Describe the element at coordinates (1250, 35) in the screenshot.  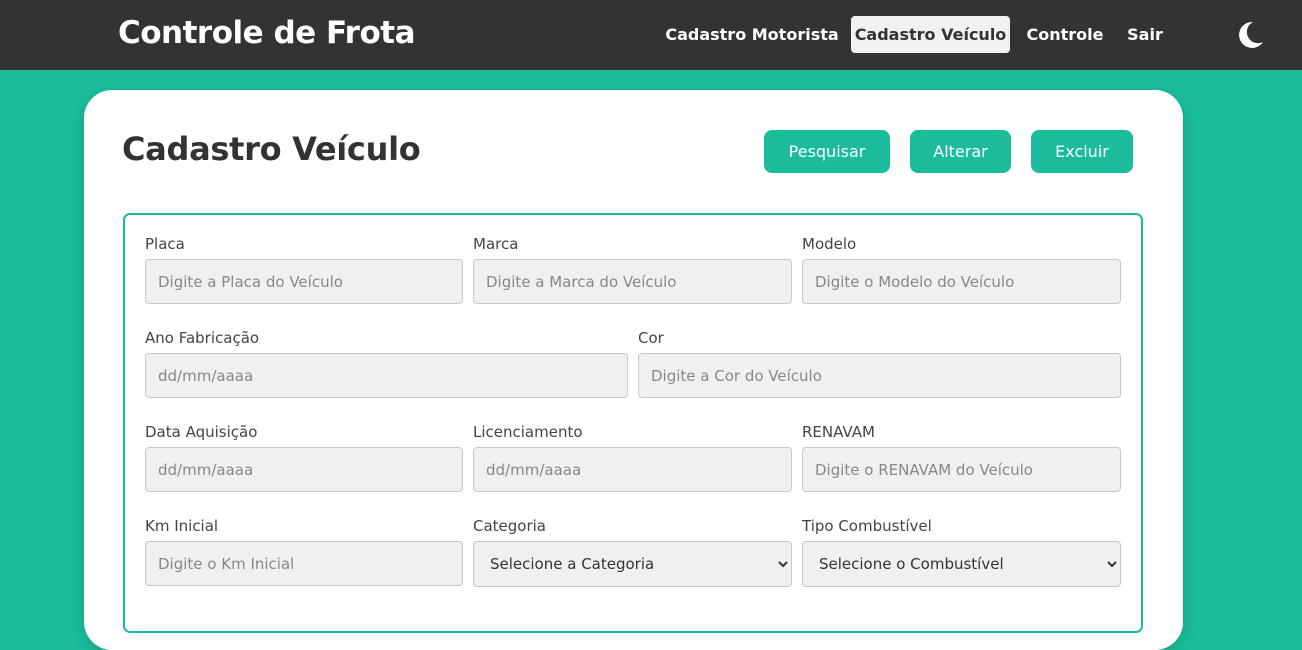
I see `moon-icon` at that location.